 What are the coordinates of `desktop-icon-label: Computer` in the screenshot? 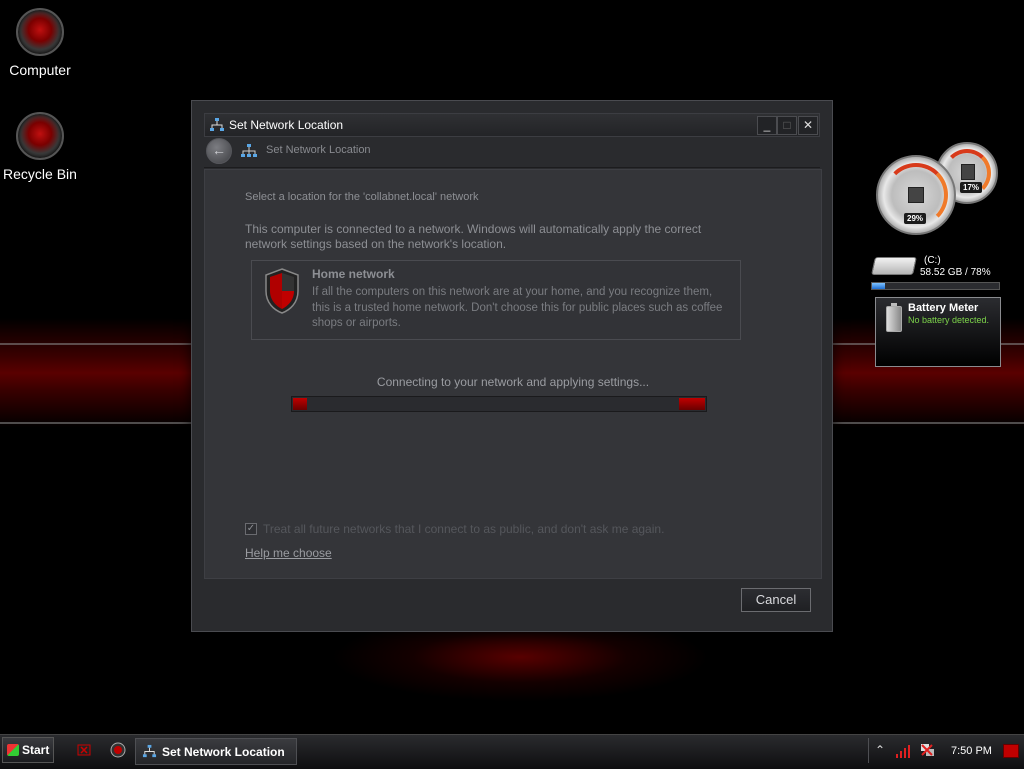 It's located at (40, 70).